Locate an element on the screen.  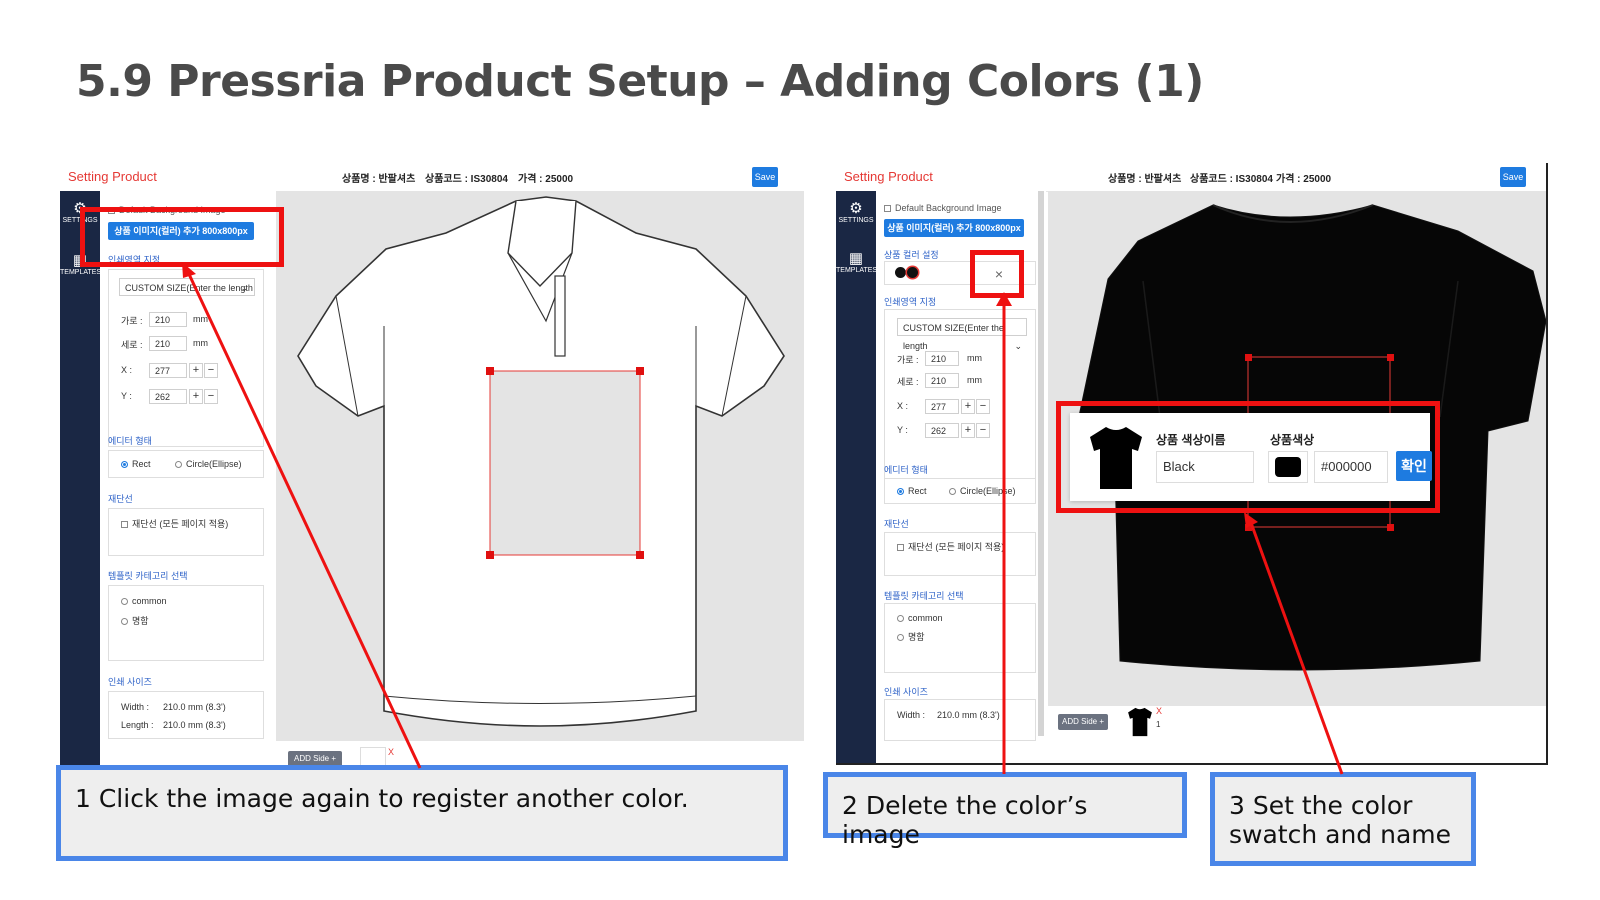
template-common-label: common is located at coordinates (925, 618).